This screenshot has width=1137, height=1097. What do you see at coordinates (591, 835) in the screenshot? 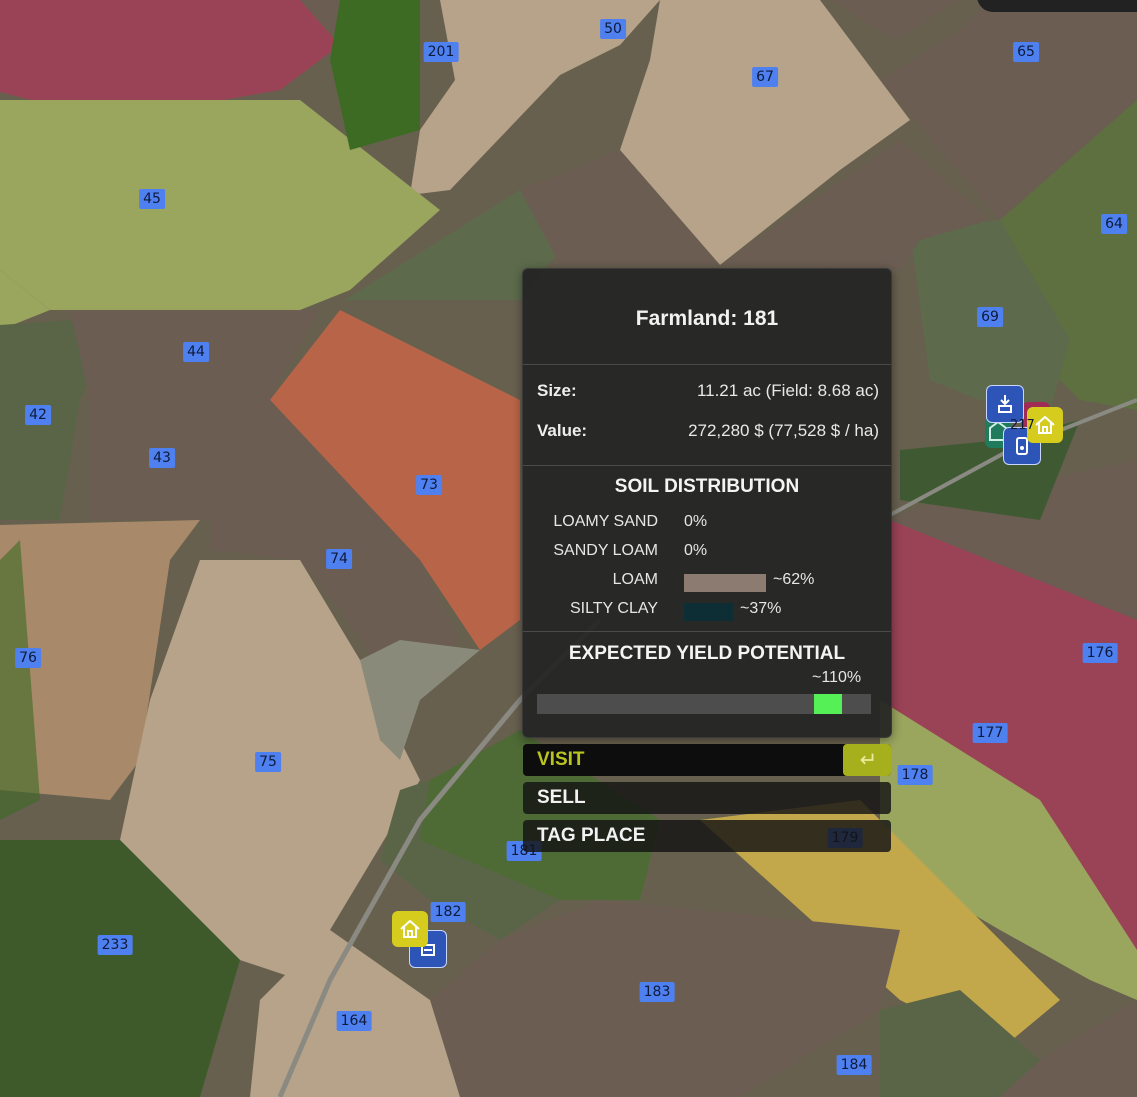
I see `tag-place-label: TAG PLACE` at bounding box center [591, 835].